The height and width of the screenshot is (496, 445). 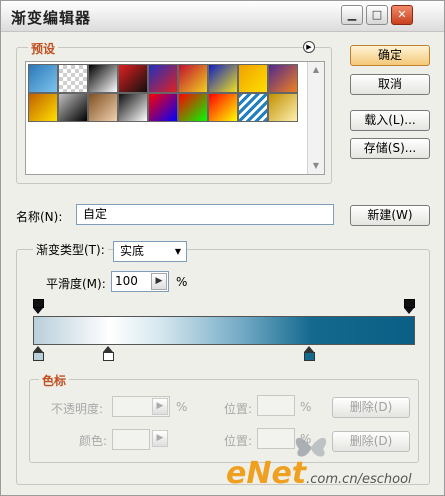 I want to click on opacity-arrow-button: ▶, so click(x=160, y=406).